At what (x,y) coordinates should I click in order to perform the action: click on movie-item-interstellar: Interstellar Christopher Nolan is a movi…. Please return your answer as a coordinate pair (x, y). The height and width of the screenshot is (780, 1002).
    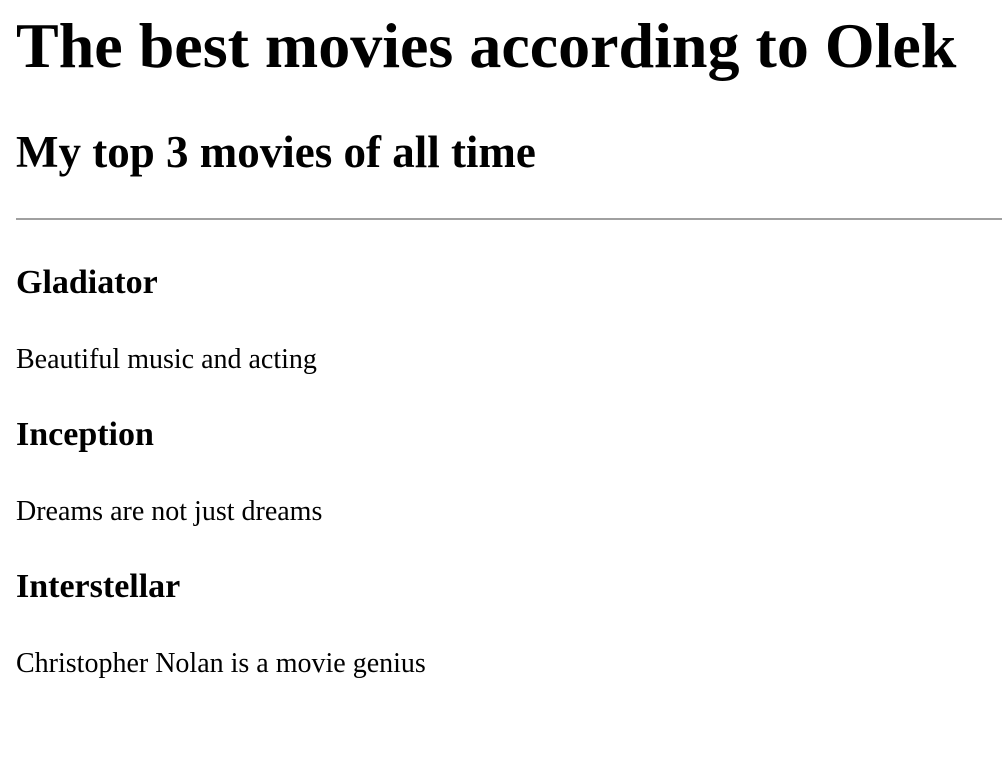
    Looking at the image, I should click on (509, 624).